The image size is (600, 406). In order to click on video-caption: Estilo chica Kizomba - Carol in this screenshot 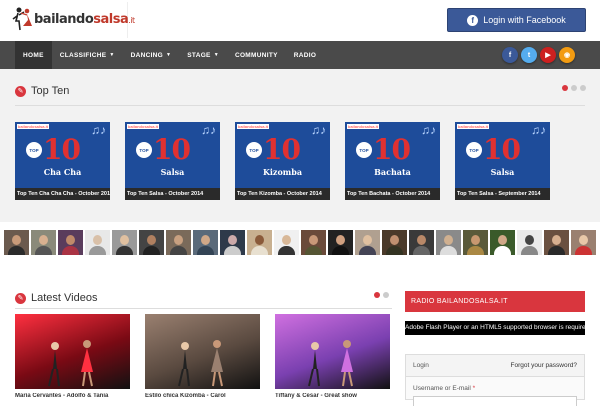, I will do `click(202, 396)`.